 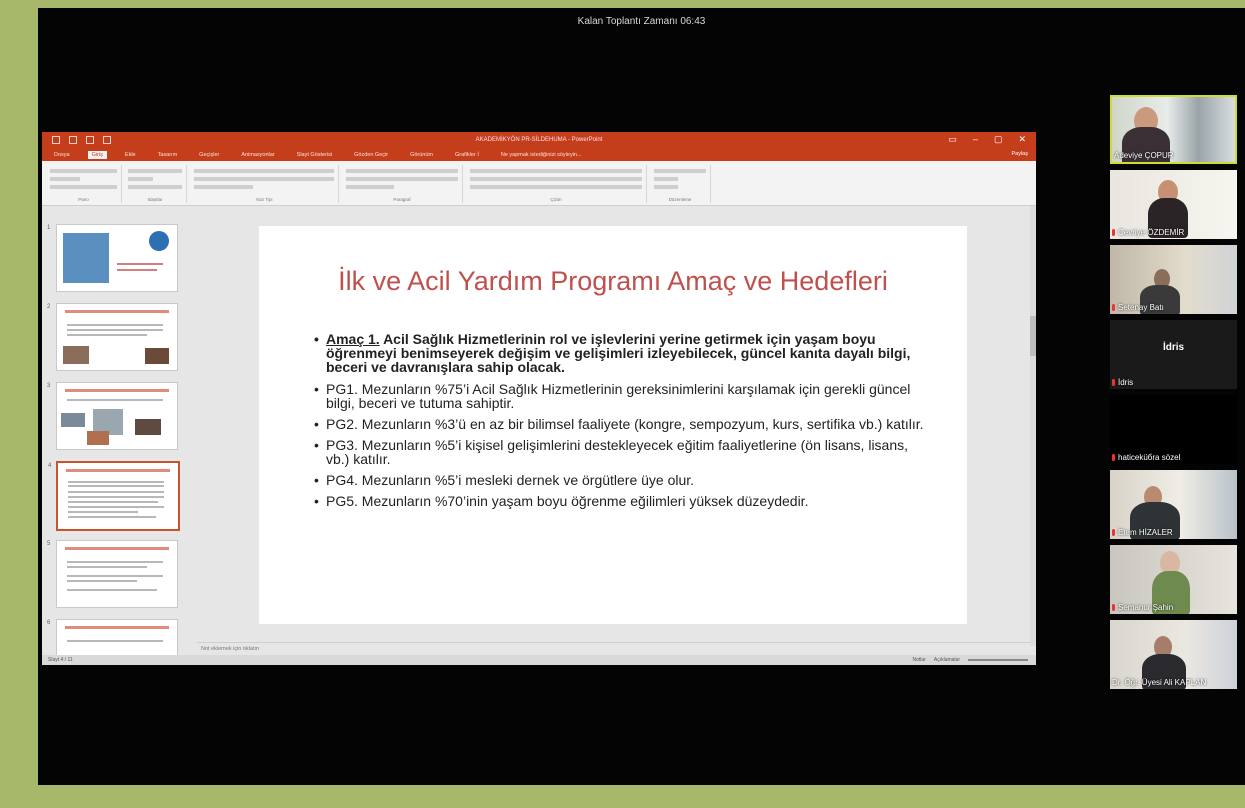 What do you see at coordinates (371, 155) in the screenshot?
I see `tab-review: Gözden Geçir` at bounding box center [371, 155].